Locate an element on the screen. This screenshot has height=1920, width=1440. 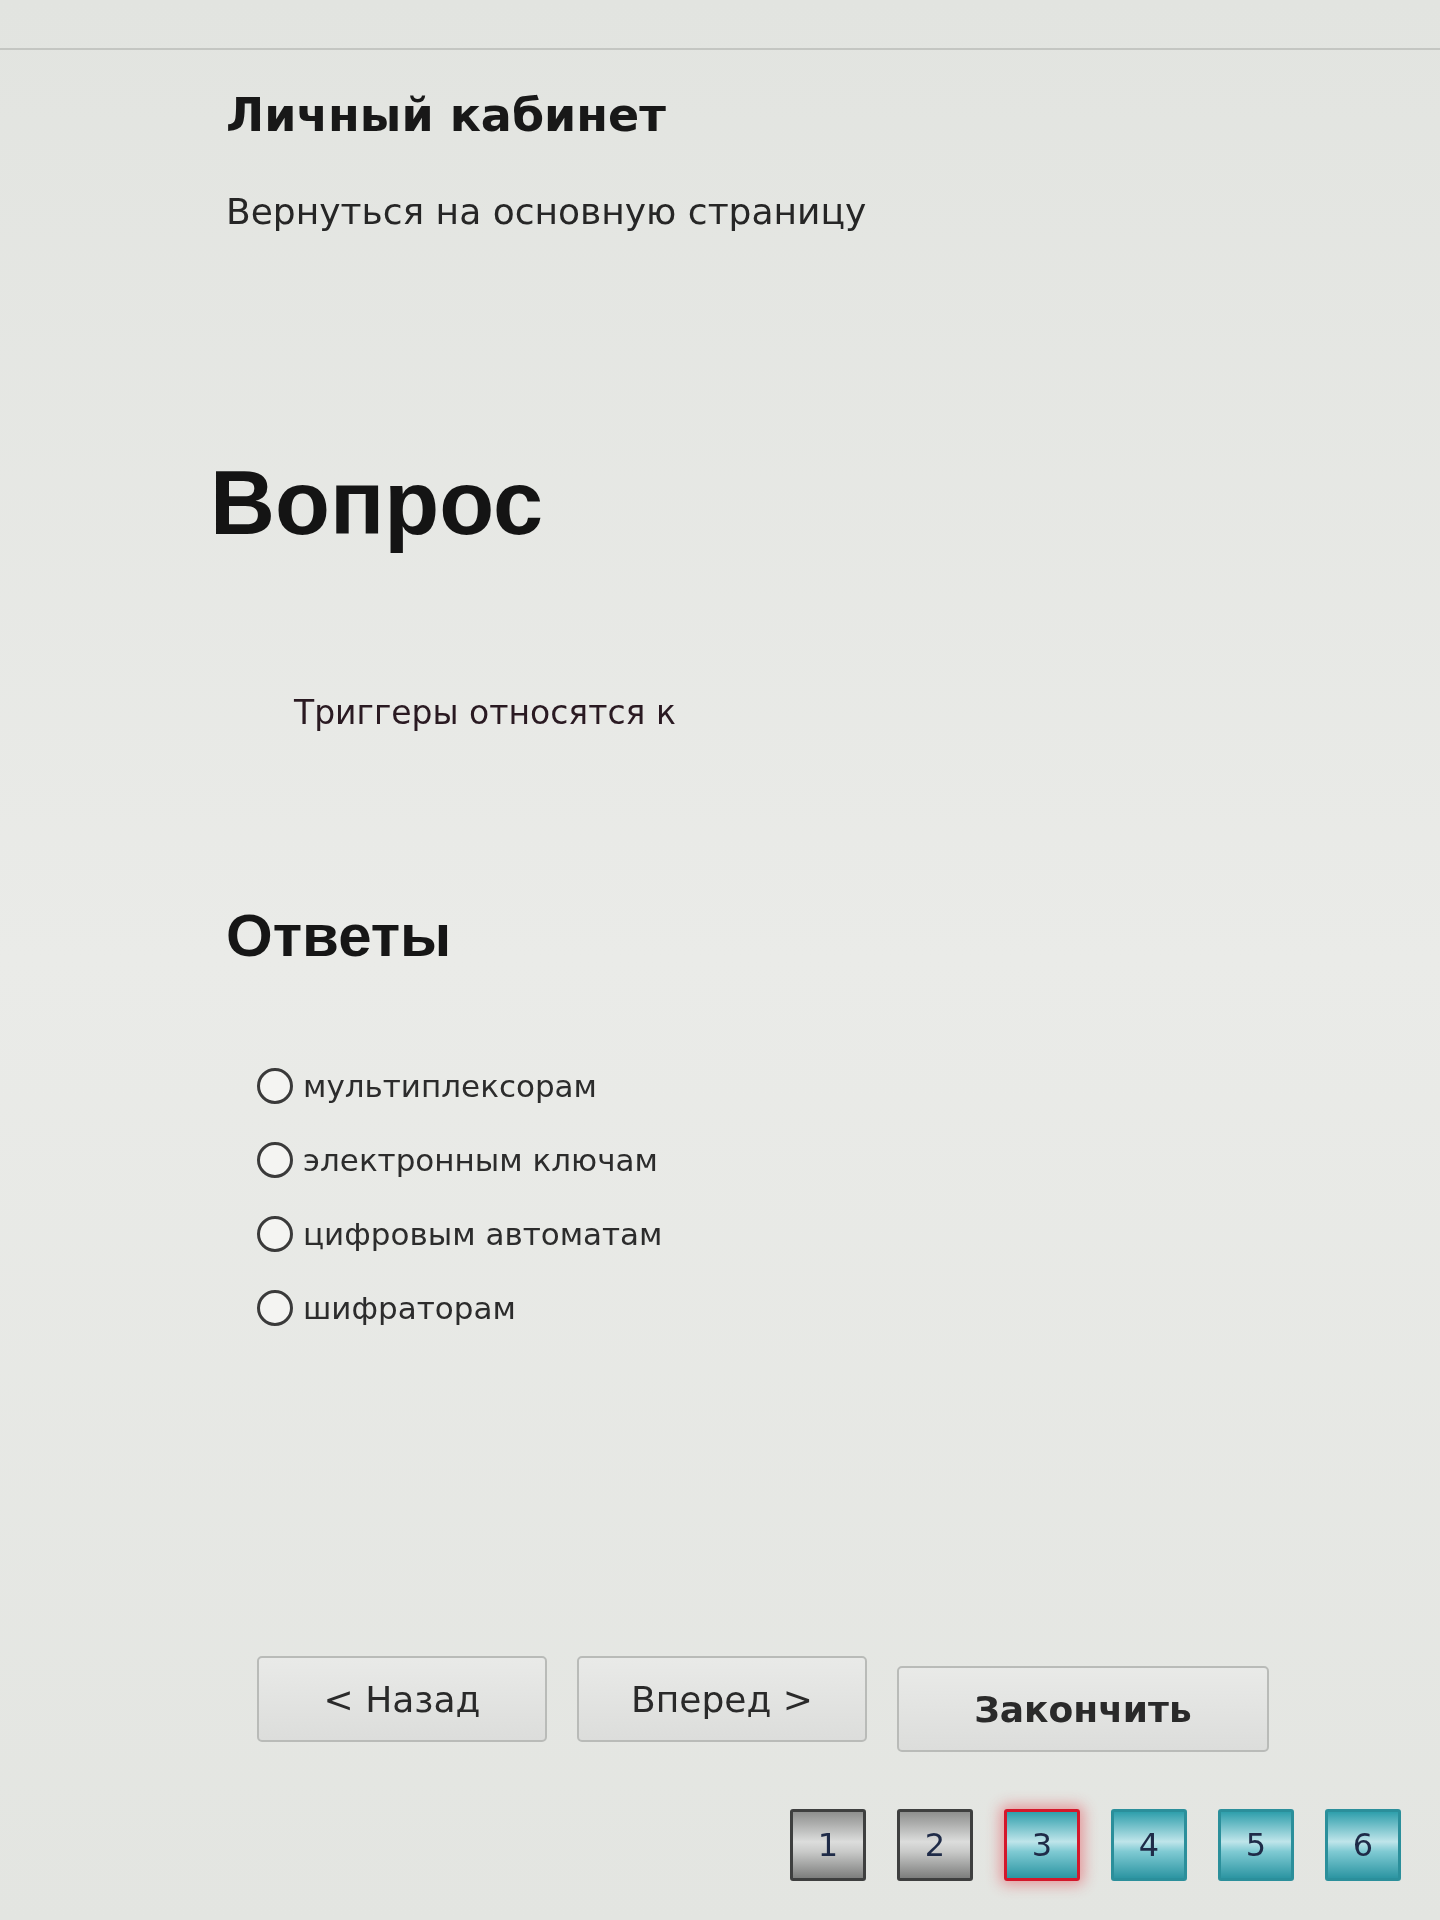
page-number-button: 2 is located at coordinates (935, 1845).